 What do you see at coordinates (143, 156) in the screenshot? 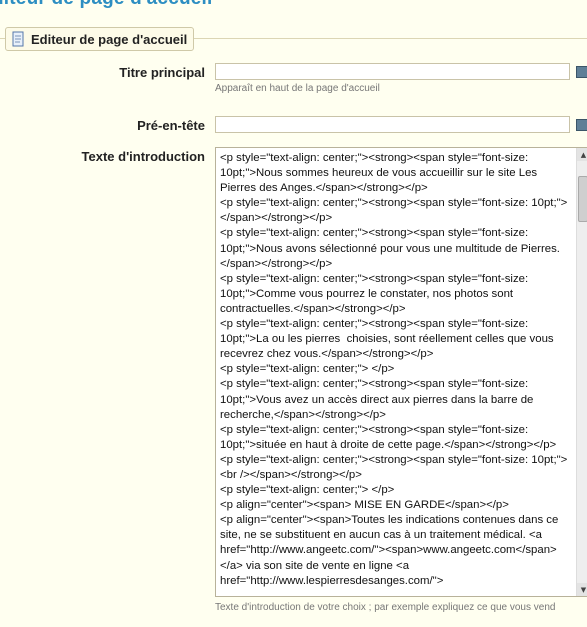
I see `intro-label: Texte d'introduction` at bounding box center [143, 156].